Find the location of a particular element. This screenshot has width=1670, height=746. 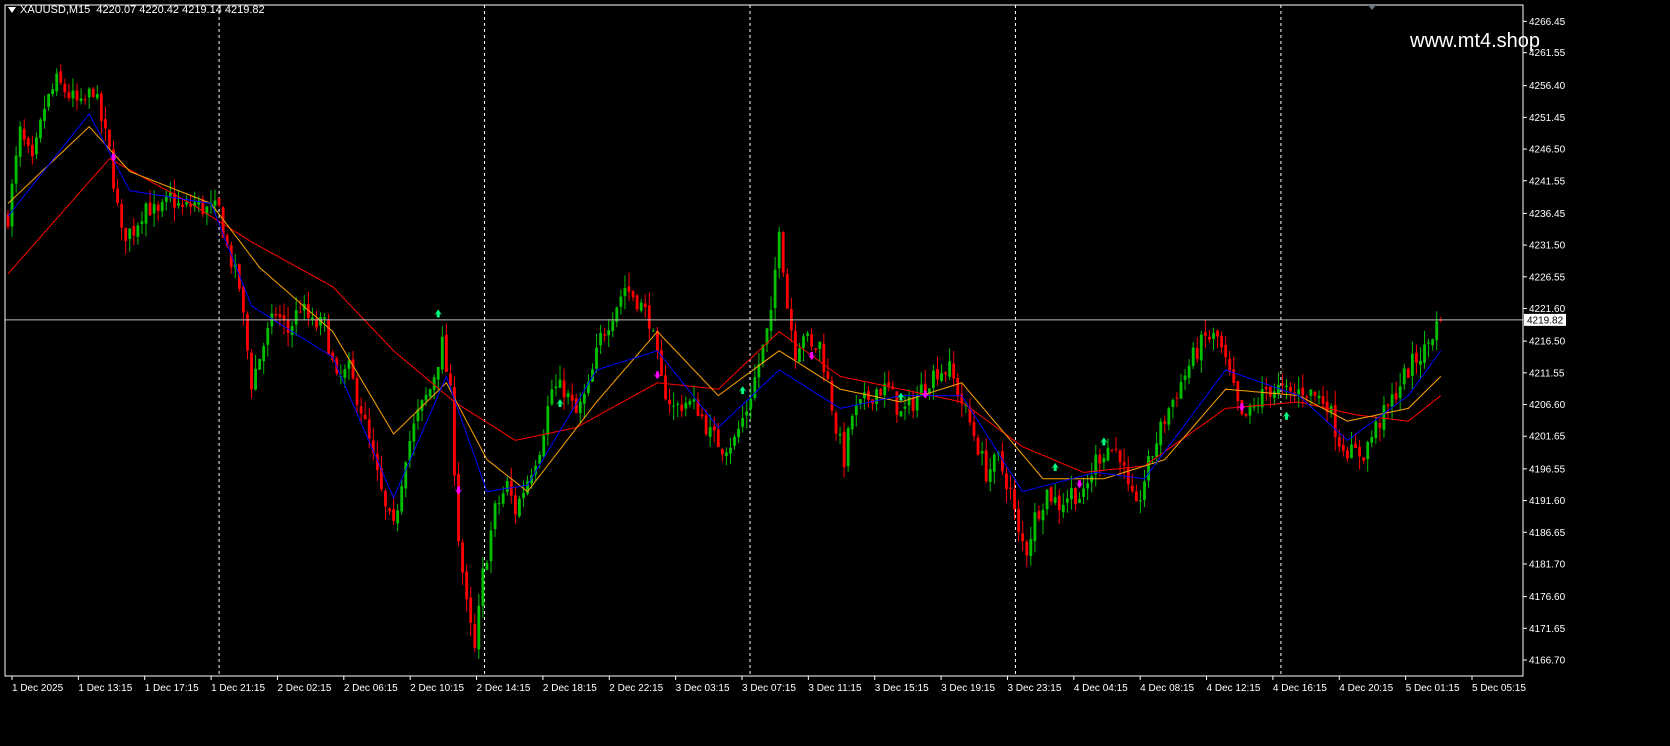

x-tick-label: 2 Dec 02:15 is located at coordinates (304, 688).